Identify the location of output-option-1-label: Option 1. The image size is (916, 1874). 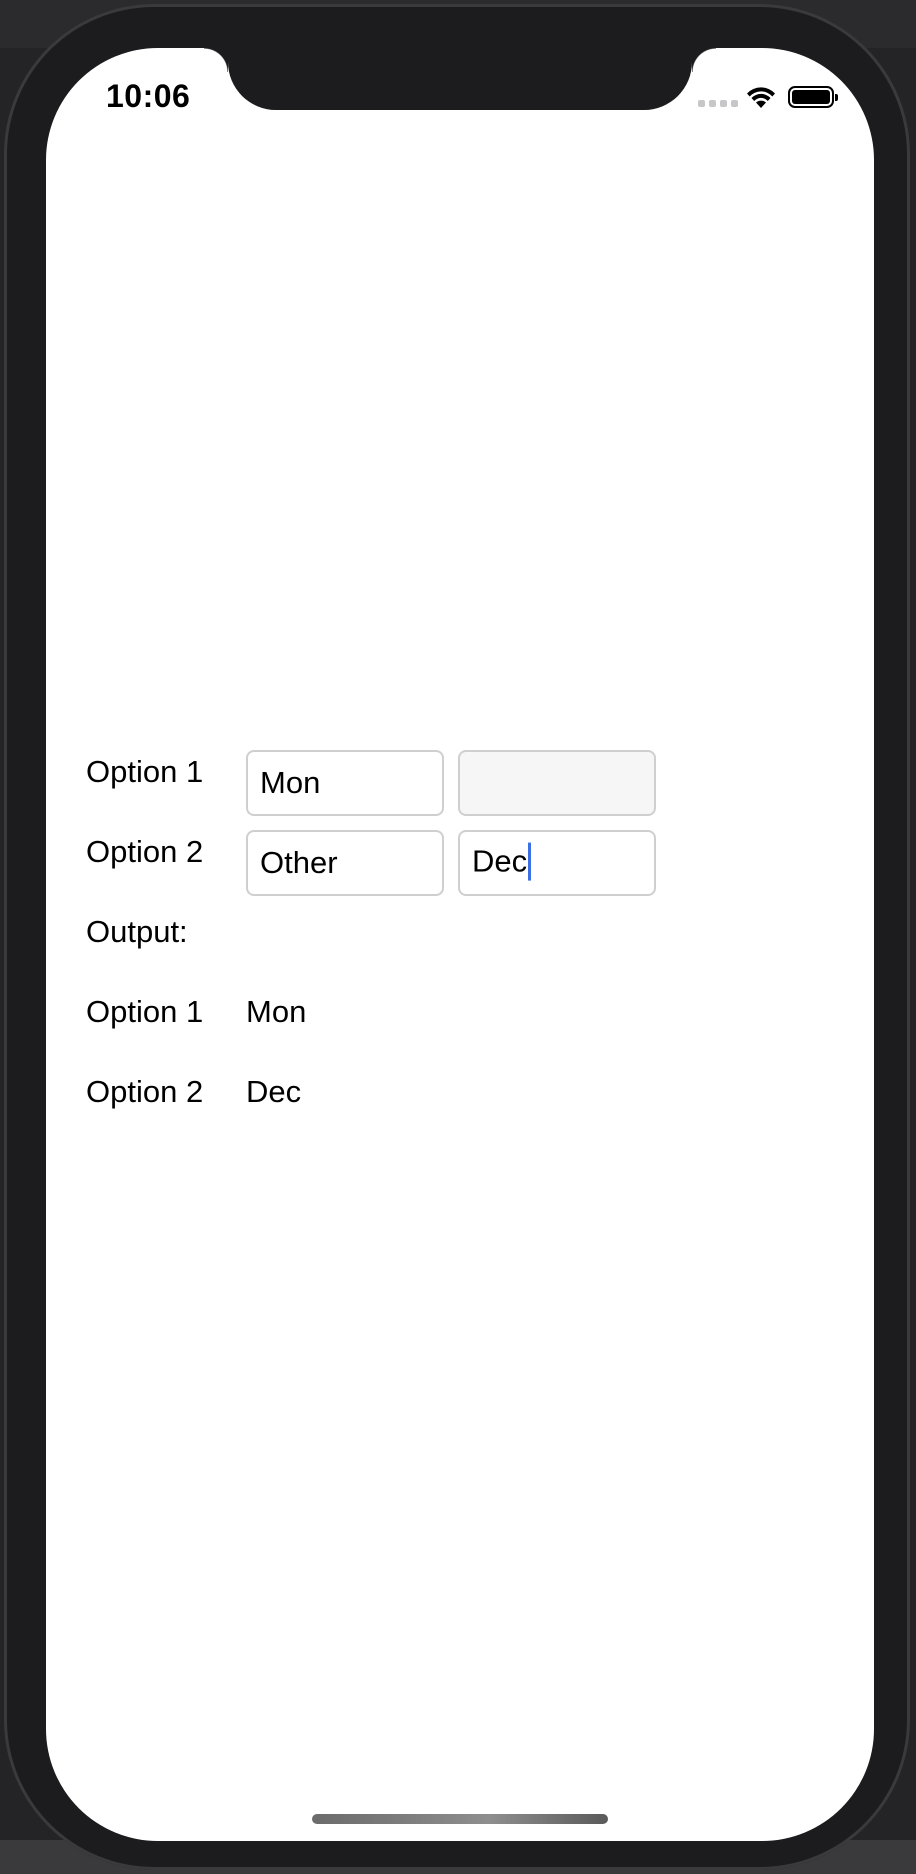
(145, 1011).